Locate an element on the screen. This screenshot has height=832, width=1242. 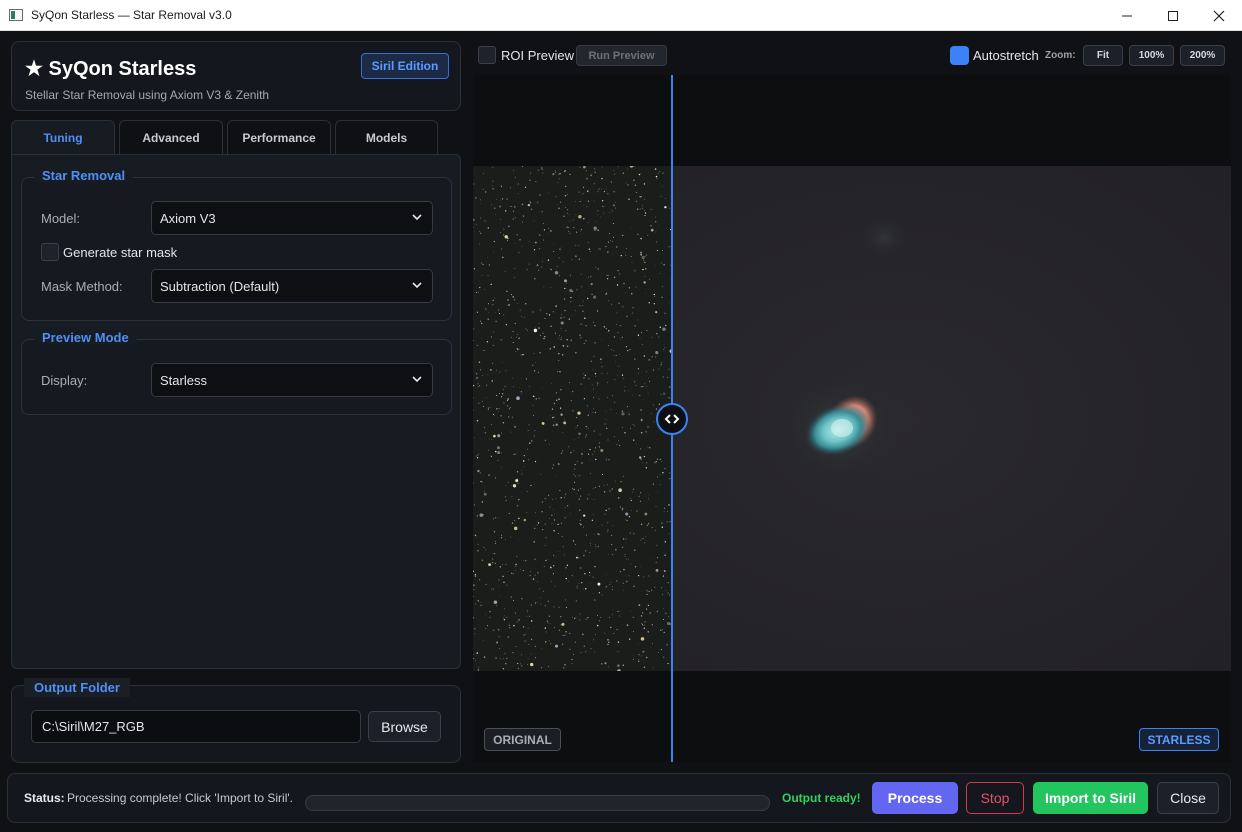
import-to-siril-button: Import to Siril is located at coordinates (1090, 798).